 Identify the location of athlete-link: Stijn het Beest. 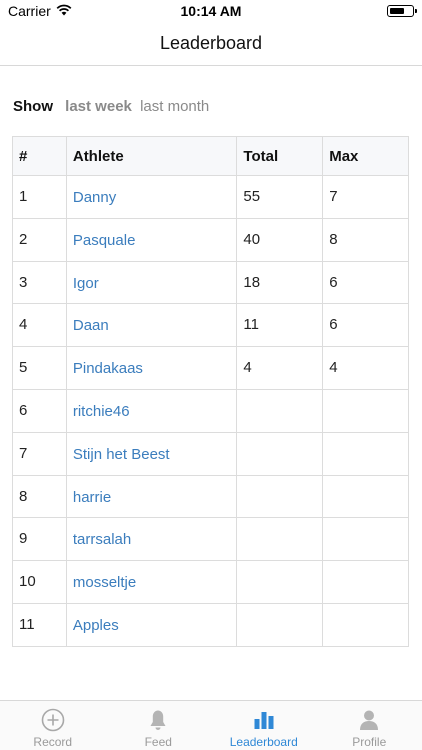
(151, 453).